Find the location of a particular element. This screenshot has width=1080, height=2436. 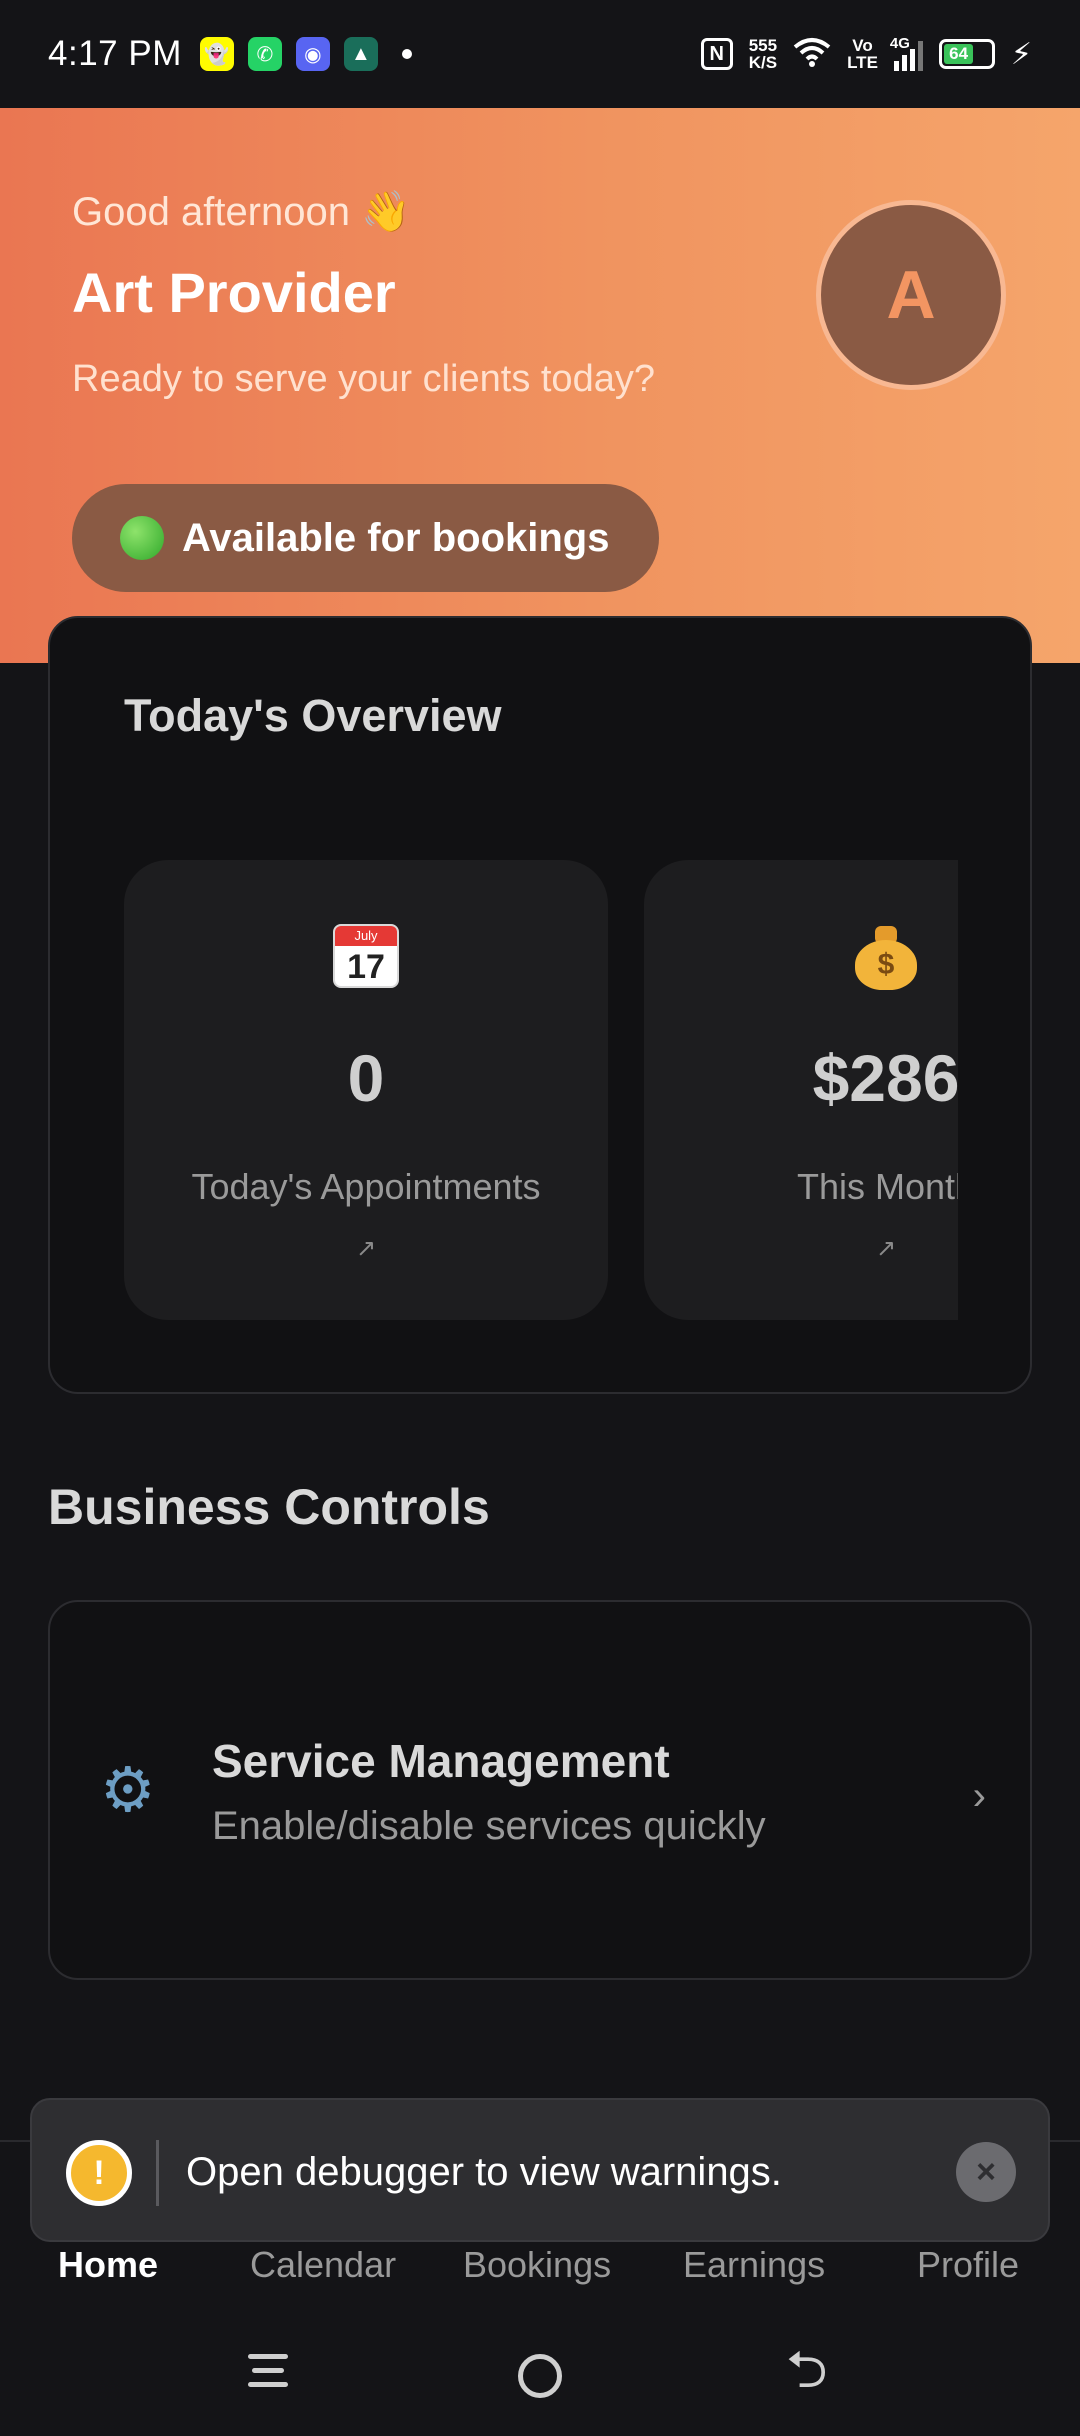

home-button is located at coordinates (540, 2376).